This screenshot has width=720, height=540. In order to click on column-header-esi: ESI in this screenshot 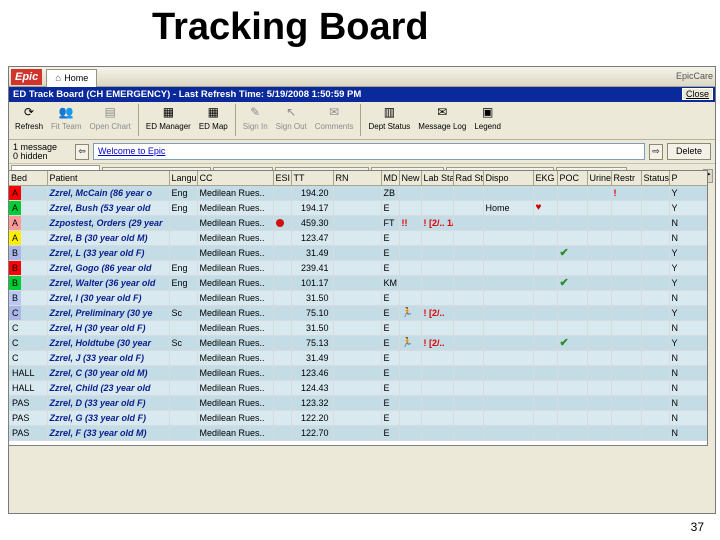, I will do `click(282, 178)`.